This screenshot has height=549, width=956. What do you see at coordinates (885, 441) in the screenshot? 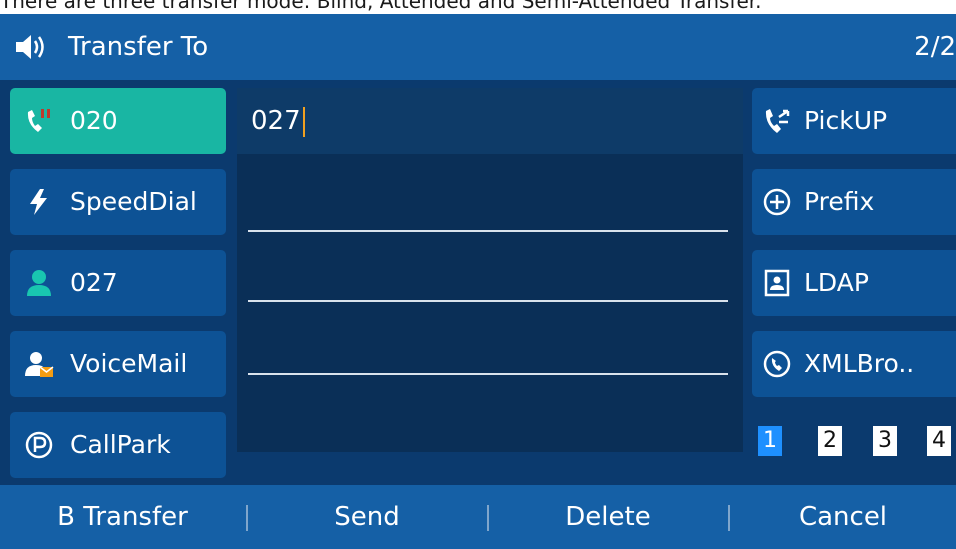
I see `page-indicator-3: 3` at bounding box center [885, 441].